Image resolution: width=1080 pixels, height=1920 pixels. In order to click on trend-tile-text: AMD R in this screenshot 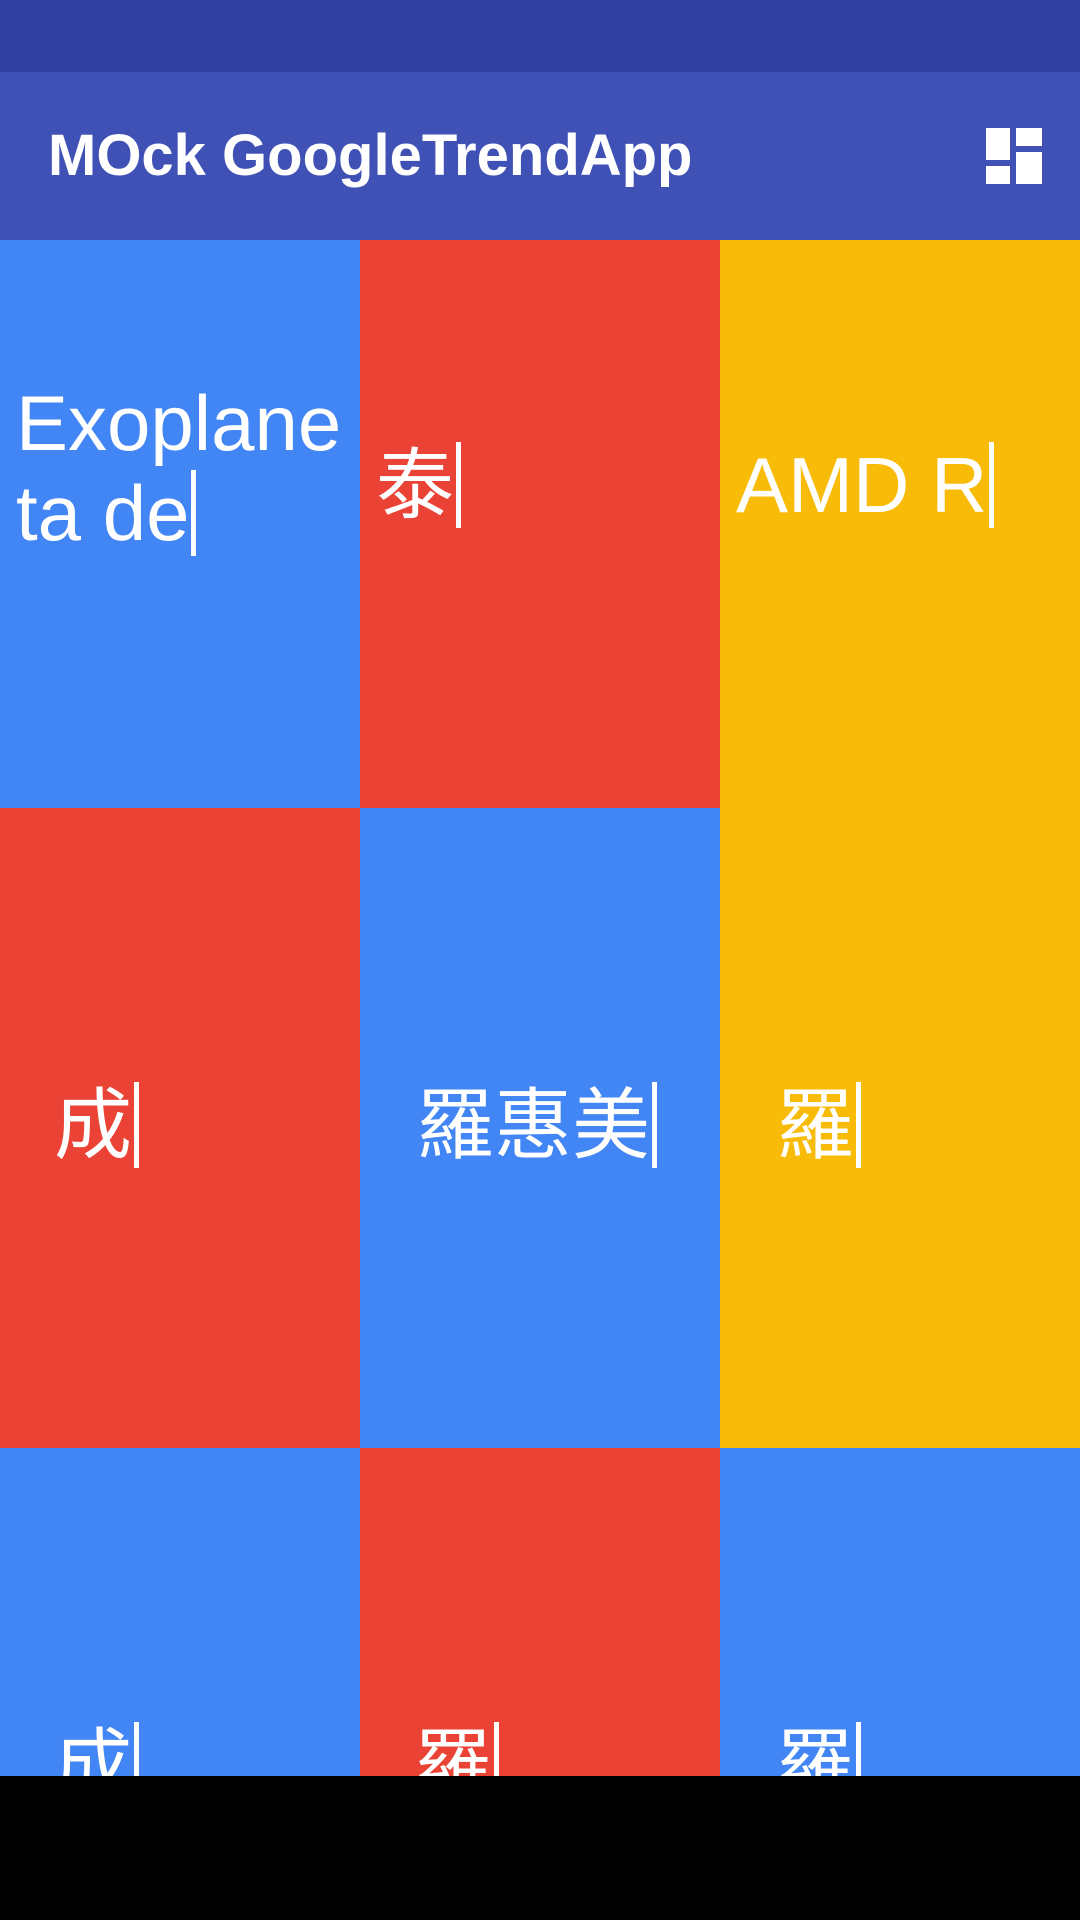, I will do `click(862, 485)`.